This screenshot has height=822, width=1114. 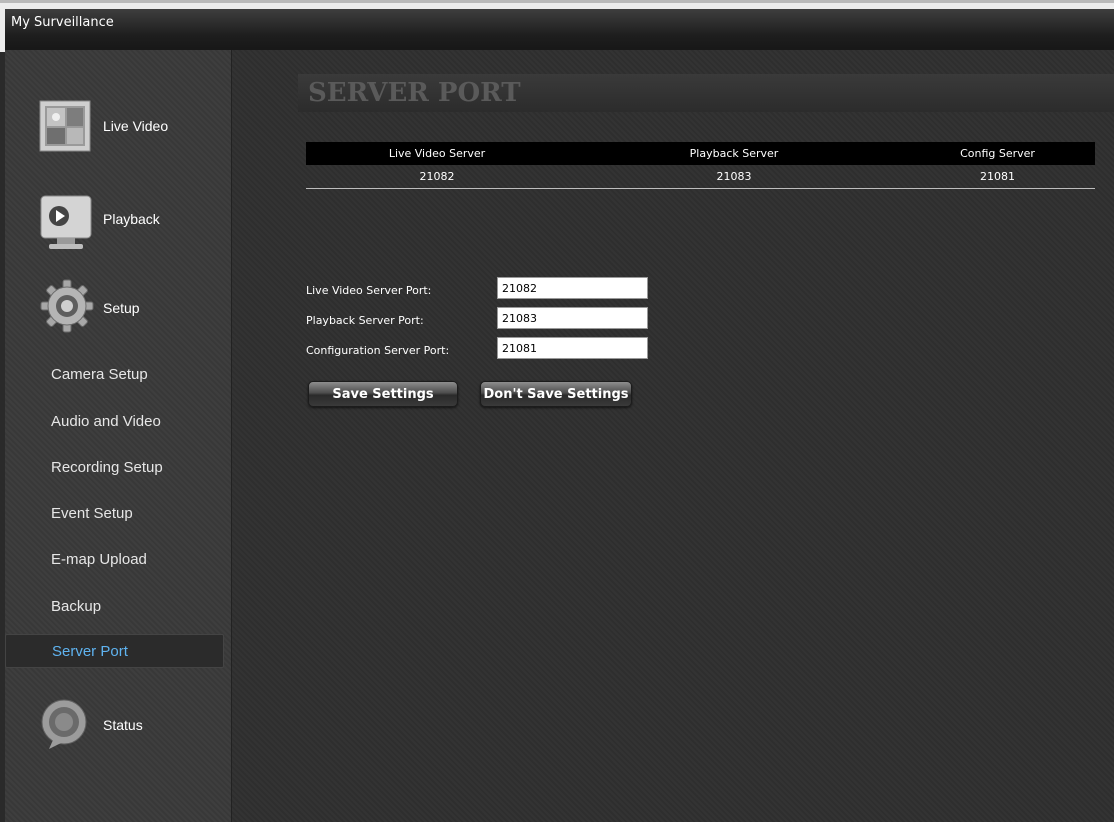 I want to click on gear-icon, so click(x=67, y=308).